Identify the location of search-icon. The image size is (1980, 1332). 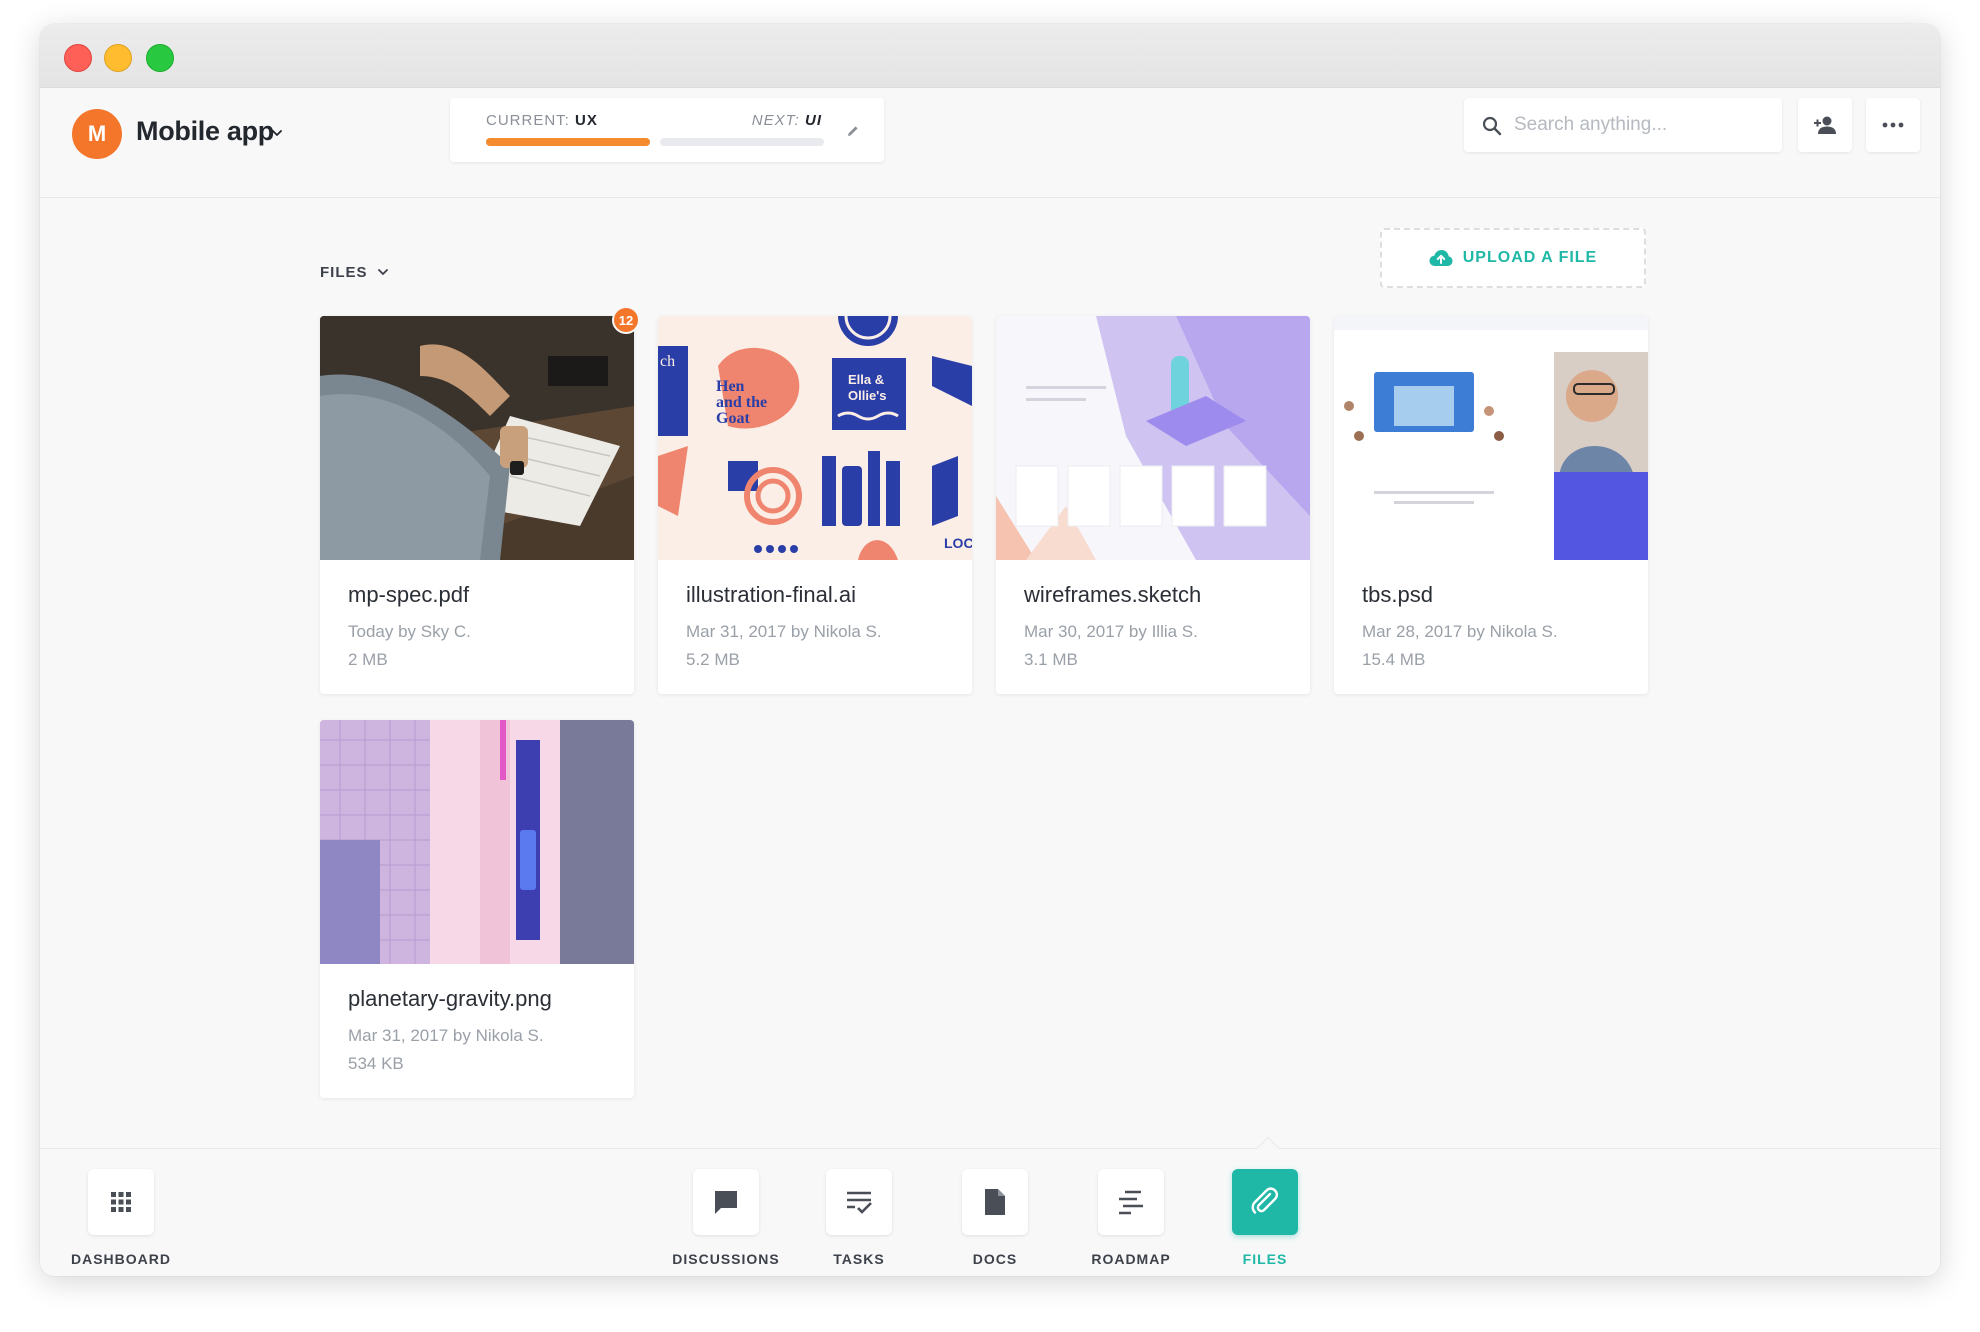
(1492, 126).